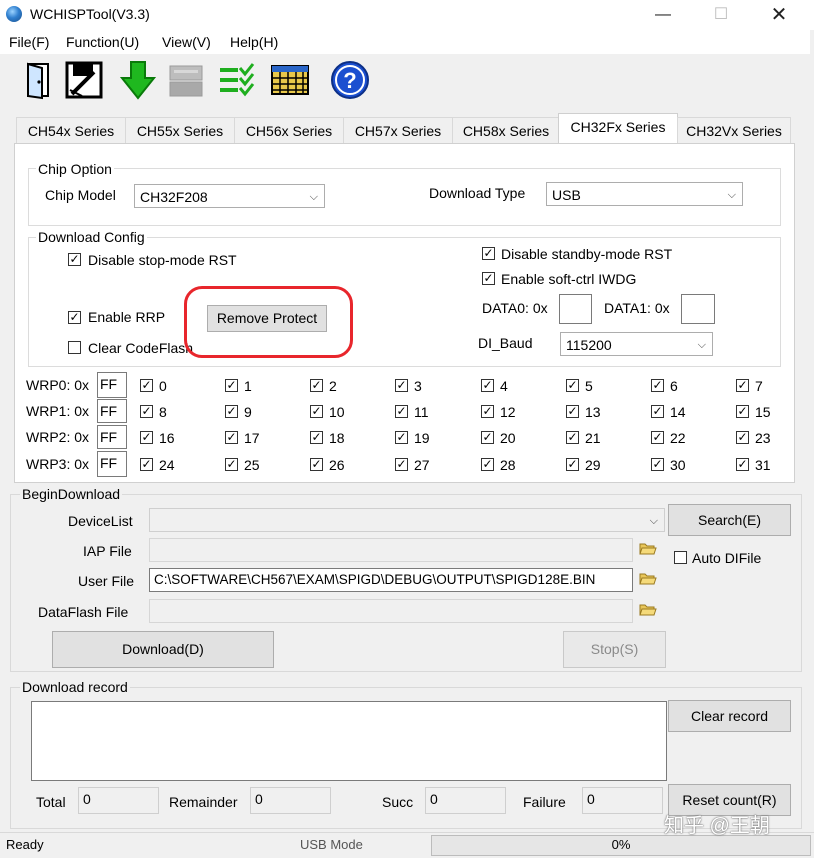  Describe the element at coordinates (74, 317) in the screenshot. I see `enable-rrp-checkbox: ✓` at that location.